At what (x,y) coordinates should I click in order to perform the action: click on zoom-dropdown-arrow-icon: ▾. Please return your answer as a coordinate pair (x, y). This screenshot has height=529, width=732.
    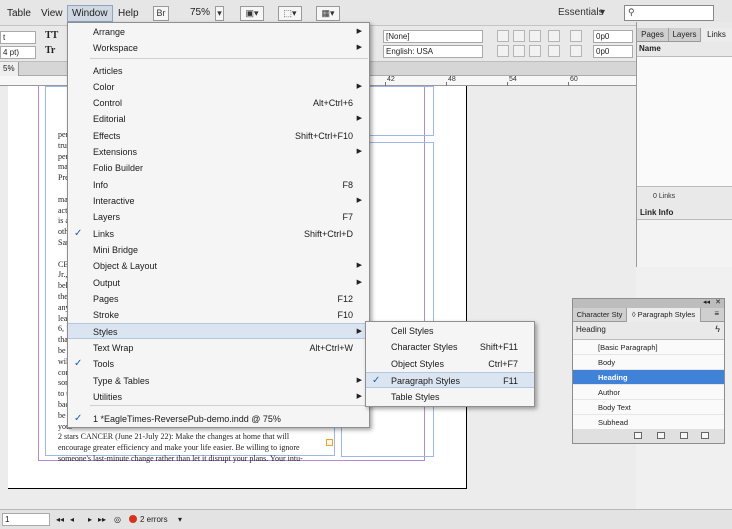
    Looking at the image, I should click on (219, 13).